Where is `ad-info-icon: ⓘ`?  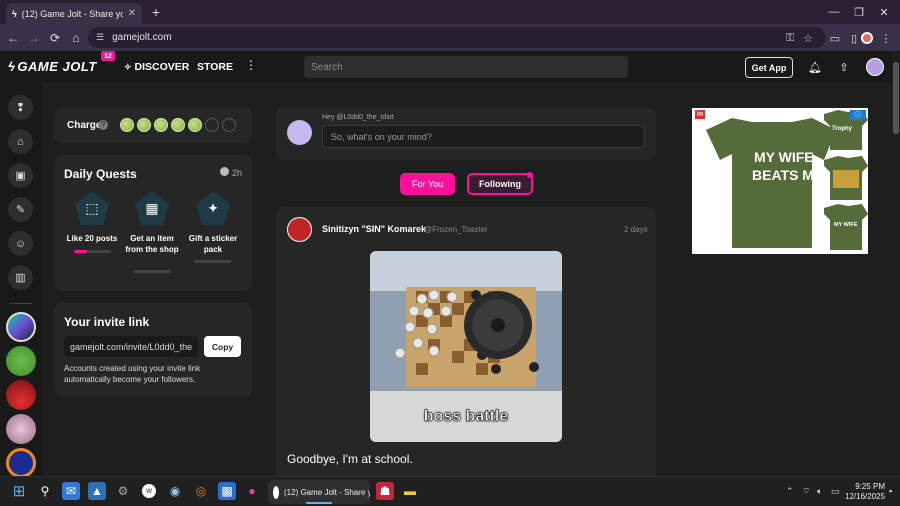 ad-info-icon: ⓘ is located at coordinates (858, 115).